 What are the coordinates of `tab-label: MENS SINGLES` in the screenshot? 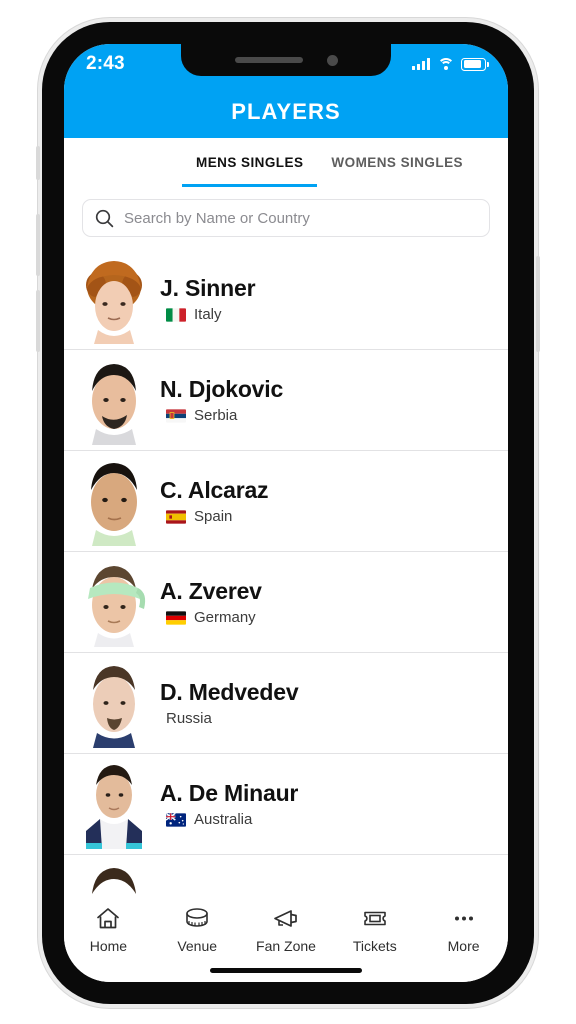 It's located at (250, 162).